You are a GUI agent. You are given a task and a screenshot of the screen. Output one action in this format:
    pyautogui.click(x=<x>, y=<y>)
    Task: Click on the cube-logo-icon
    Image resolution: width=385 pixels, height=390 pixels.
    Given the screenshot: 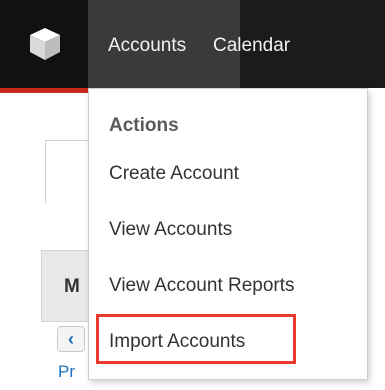 What is the action you would take?
    pyautogui.click(x=45, y=44)
    